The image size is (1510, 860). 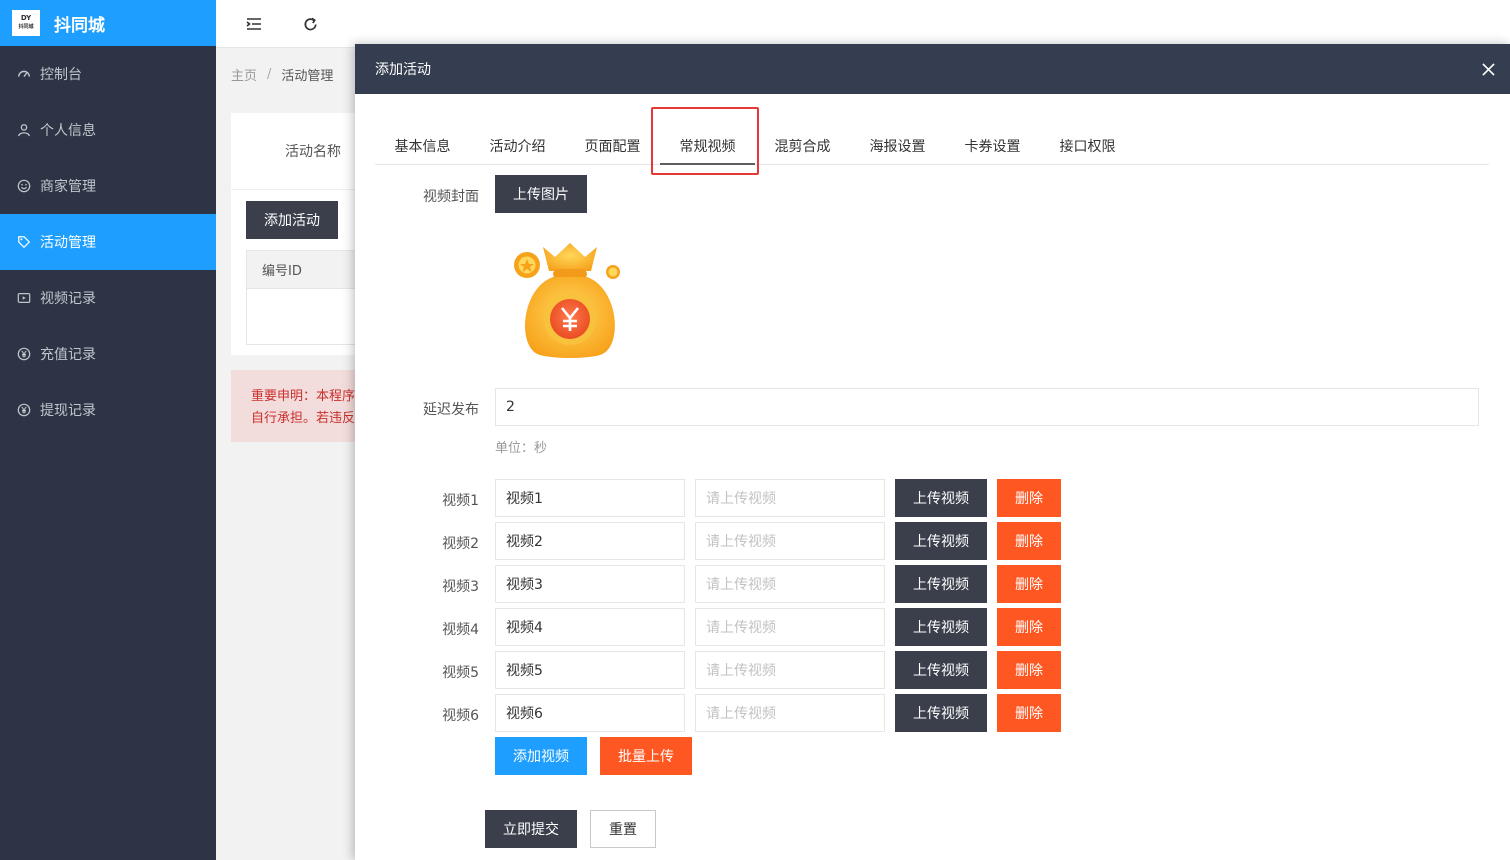 What do you see at coordinates (108, 23) in the screenshot?
I see `logo-bar: DY 抖同城 抖同城` at bounding box center [108, 23].